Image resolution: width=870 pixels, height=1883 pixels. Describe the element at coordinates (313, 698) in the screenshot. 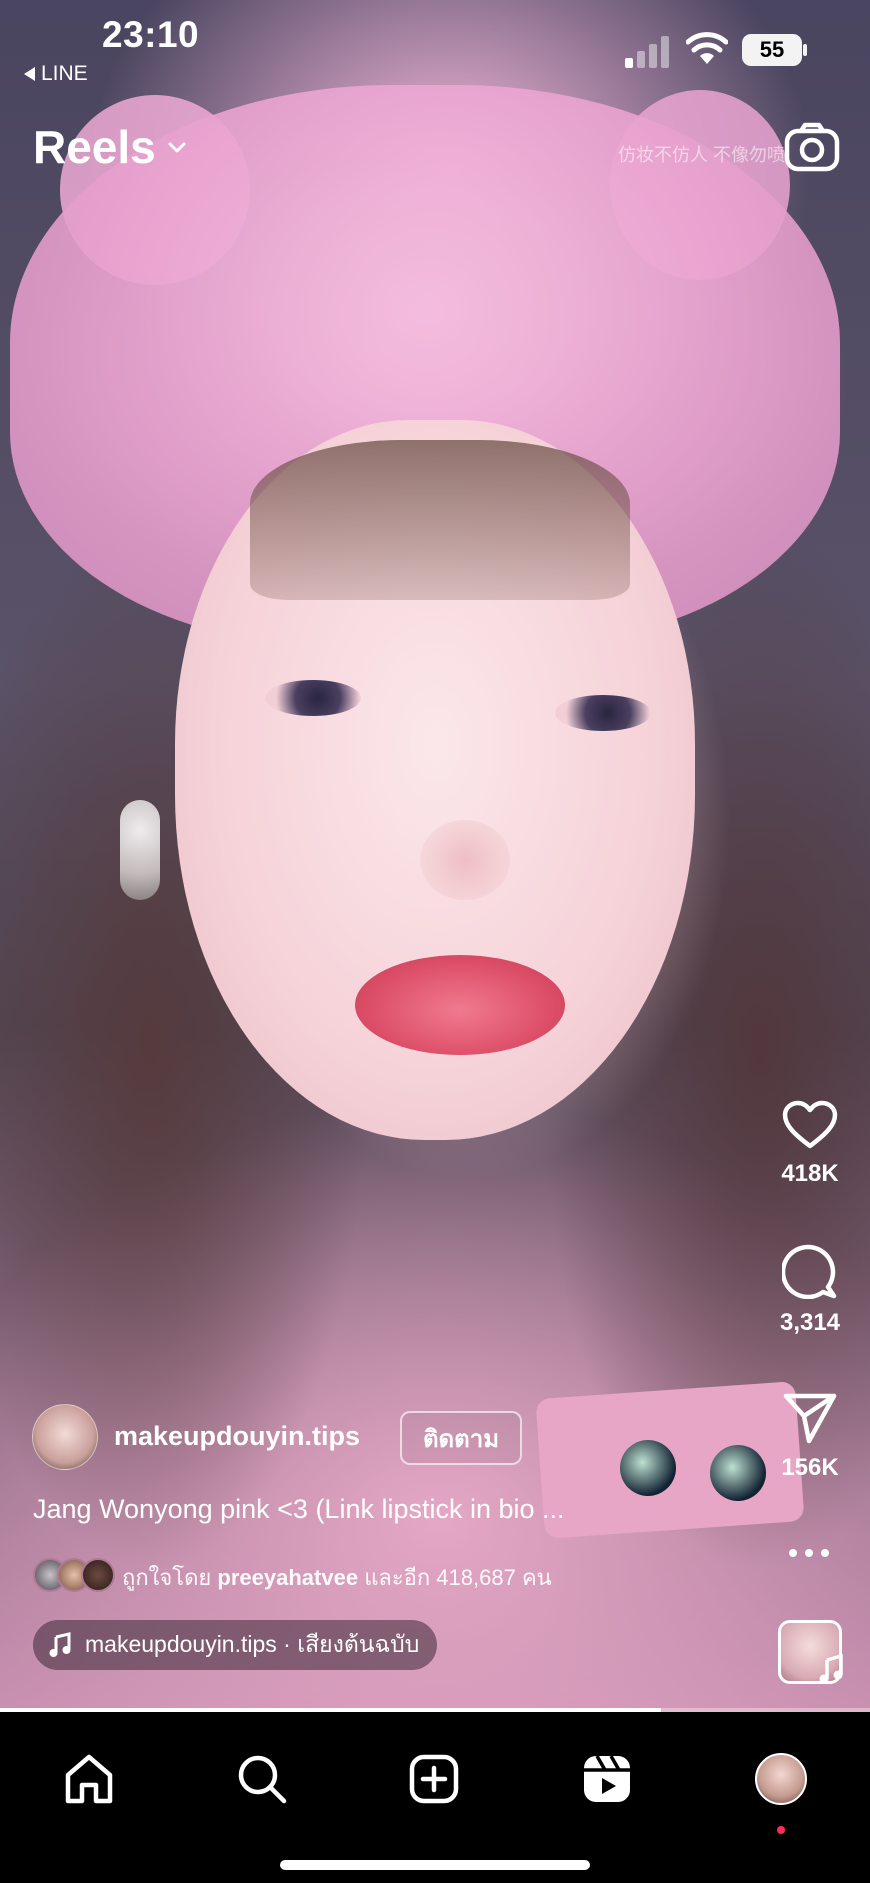

I see `eye-left` at that location.